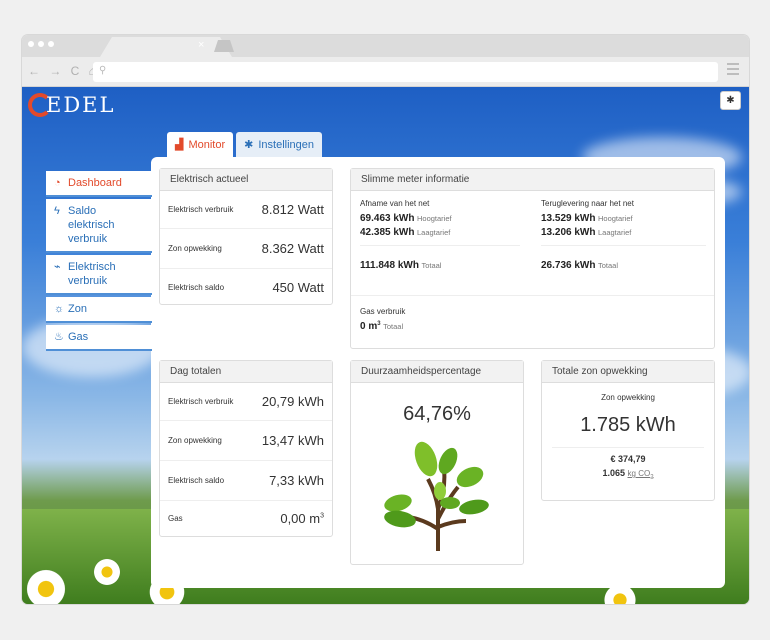 This screenshot has width=770, height=640. What do you see at coordinates (57, 211) in the screenshot?
I see `bolt-icon: ϟ` at bounding box center [57, 211].